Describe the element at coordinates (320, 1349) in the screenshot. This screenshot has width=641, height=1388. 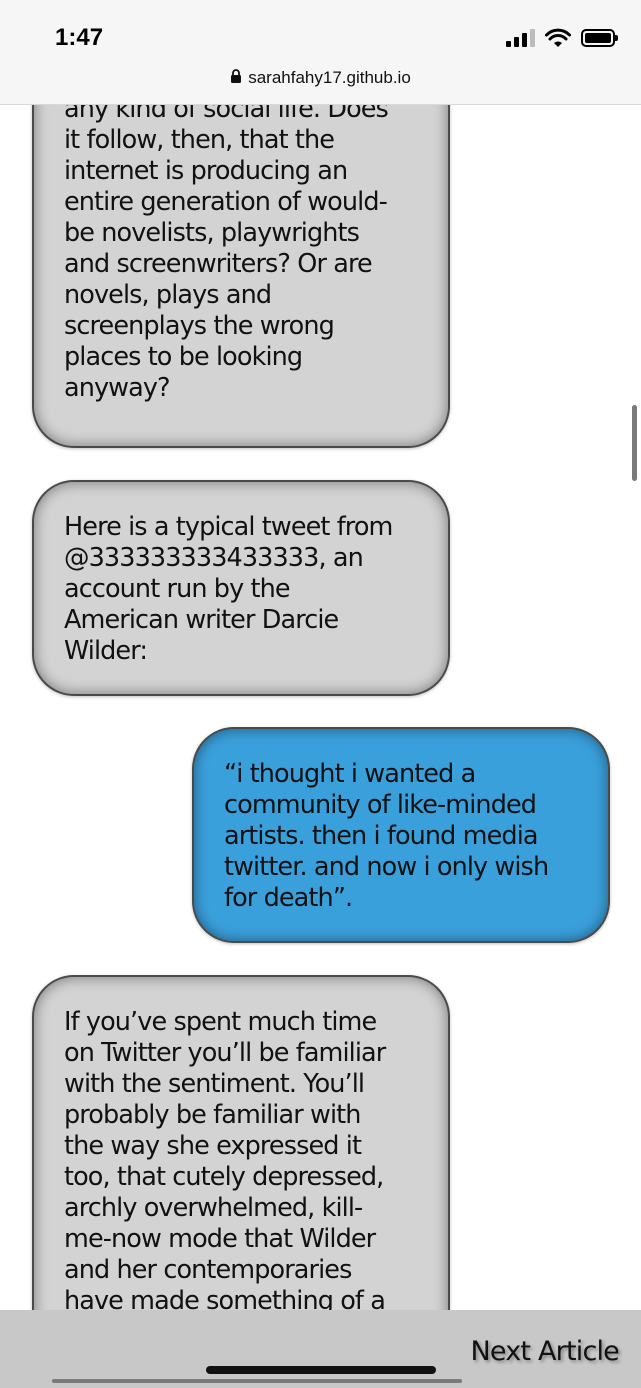
I see `bottom-nav-bar: Next Article` at that location.